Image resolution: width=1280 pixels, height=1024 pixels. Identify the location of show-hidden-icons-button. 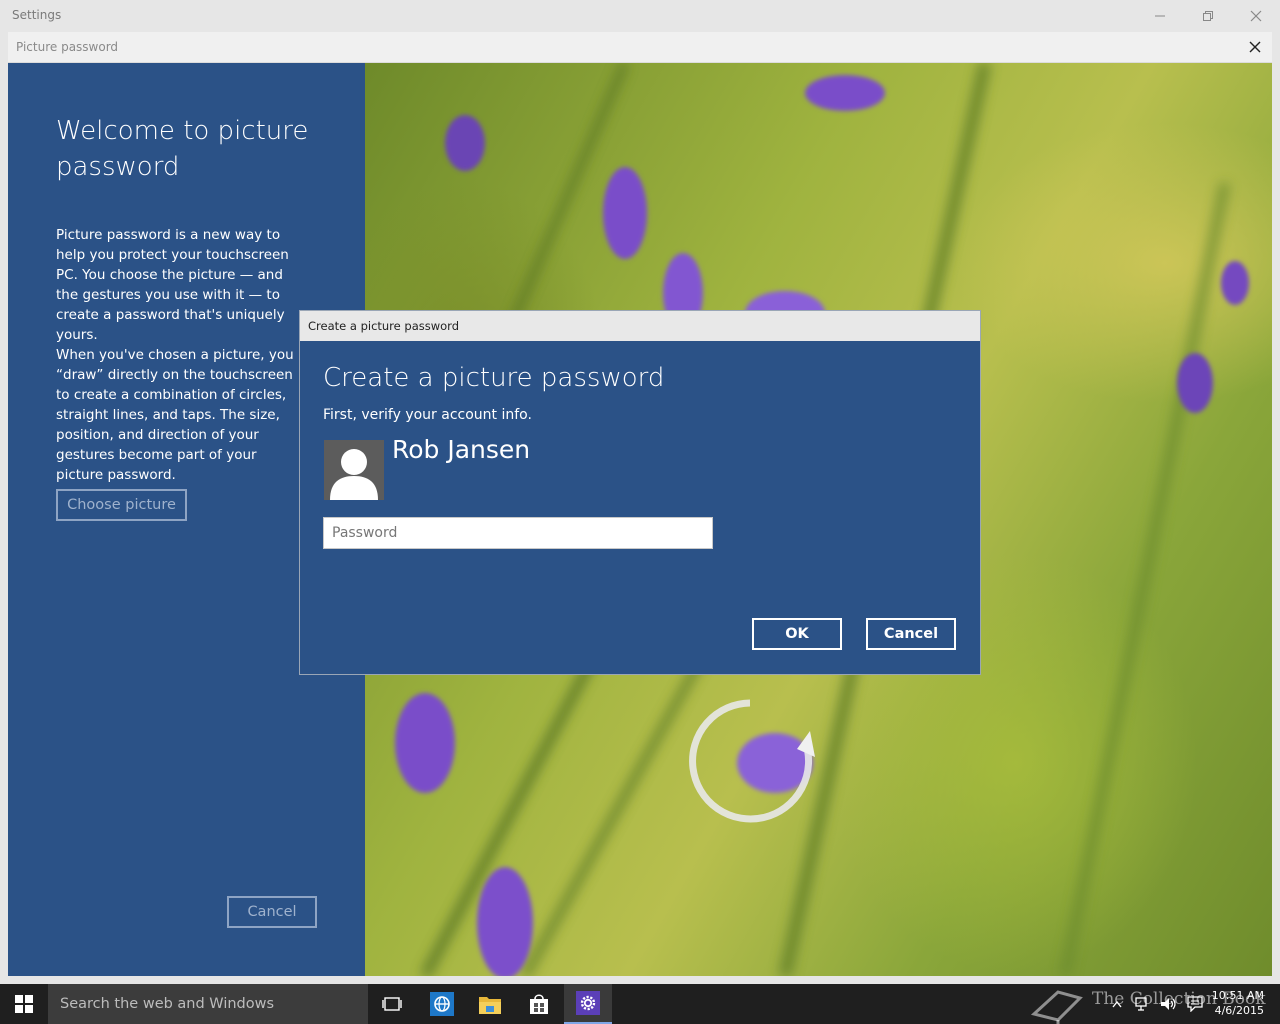
(1117, 1004).